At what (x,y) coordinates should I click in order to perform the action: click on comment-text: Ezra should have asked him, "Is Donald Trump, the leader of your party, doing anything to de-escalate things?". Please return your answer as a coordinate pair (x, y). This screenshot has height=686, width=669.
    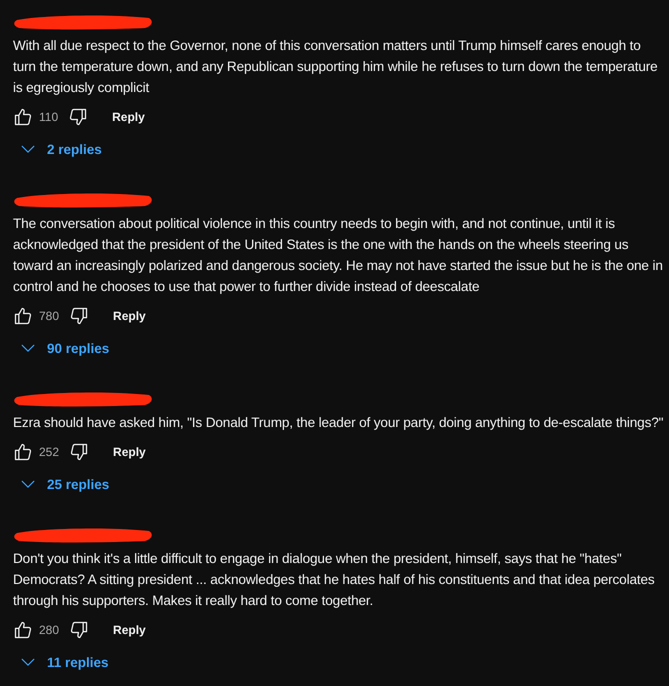
    Looking at the image, I should click on (338, 423).